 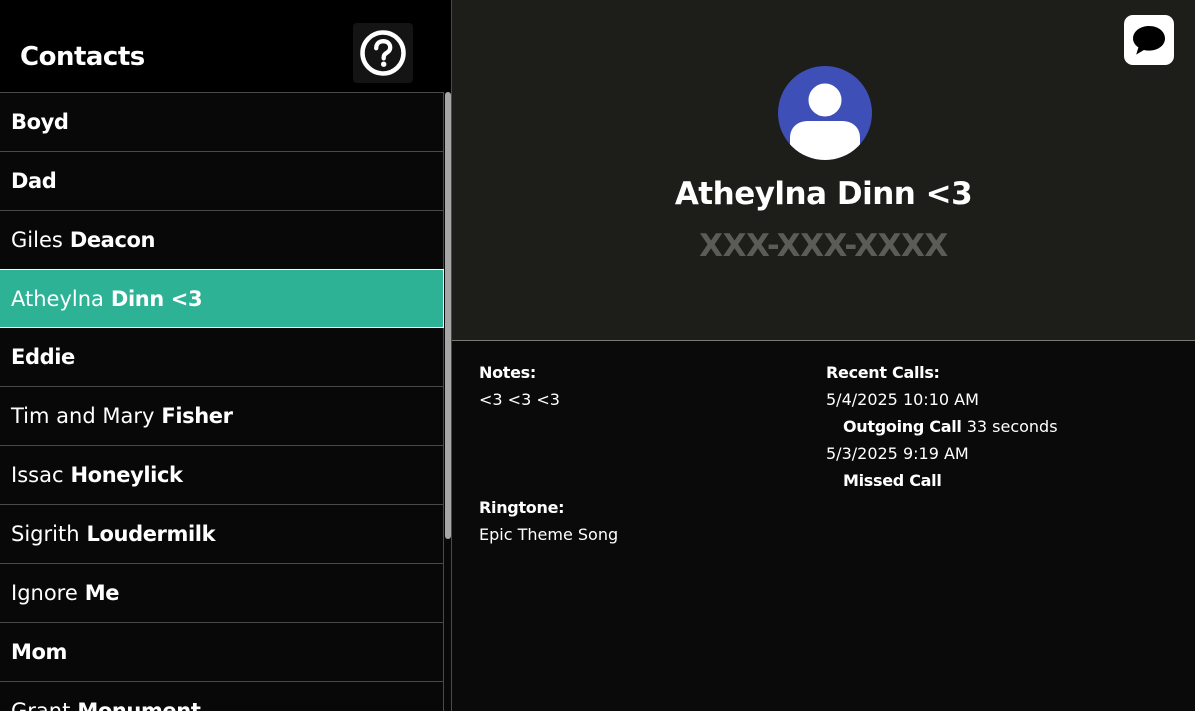 What do you see at coordinates (45, 534) in the screenshot?
I see `contact-first-name: Sigrith` at bounding box center [45, 534].